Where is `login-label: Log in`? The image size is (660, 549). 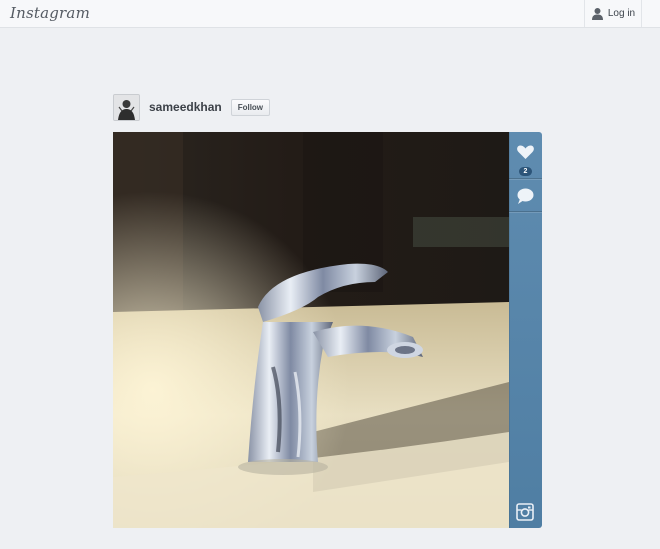 login-label: Log in is located at coordinates (621, 13).